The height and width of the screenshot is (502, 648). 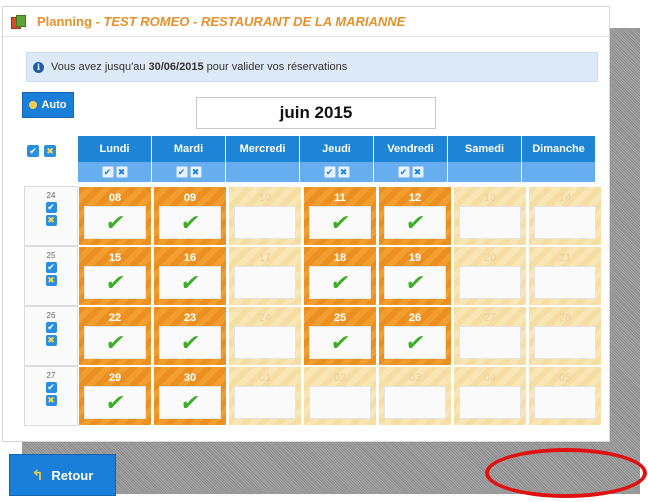 What do you see at coordinates (37, 474) in the screenshot?
I see `back-arrow-icon: ↰` at bounding box center [37, 474].